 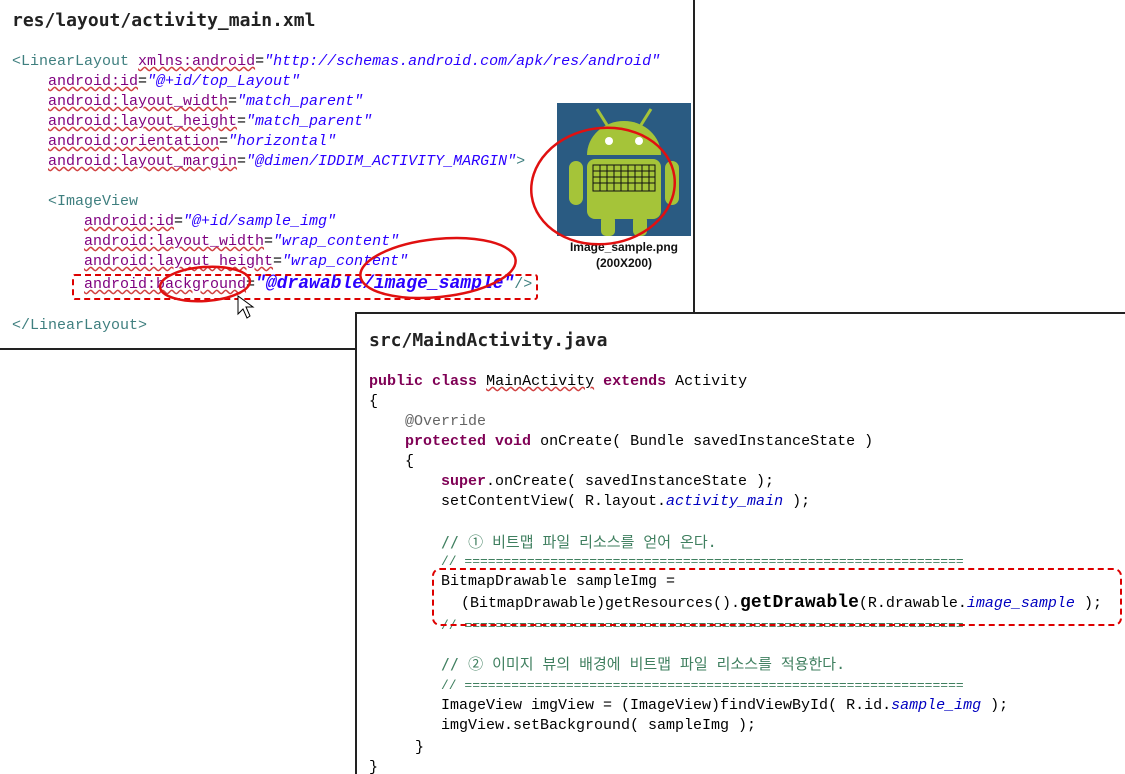 What do you see at coordinates (71, 61) in the screenshot?
I see `xml-tag: <LinearLayout` at bounding box center [71, 61].